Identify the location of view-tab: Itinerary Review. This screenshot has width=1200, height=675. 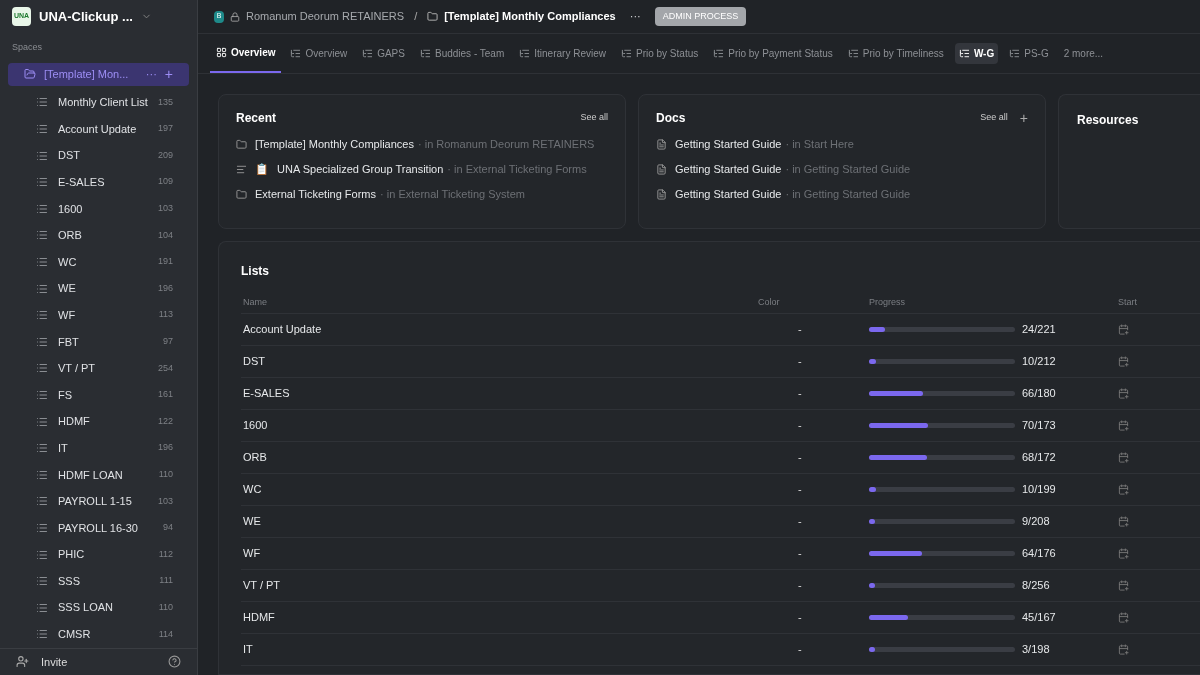
(562, 53).